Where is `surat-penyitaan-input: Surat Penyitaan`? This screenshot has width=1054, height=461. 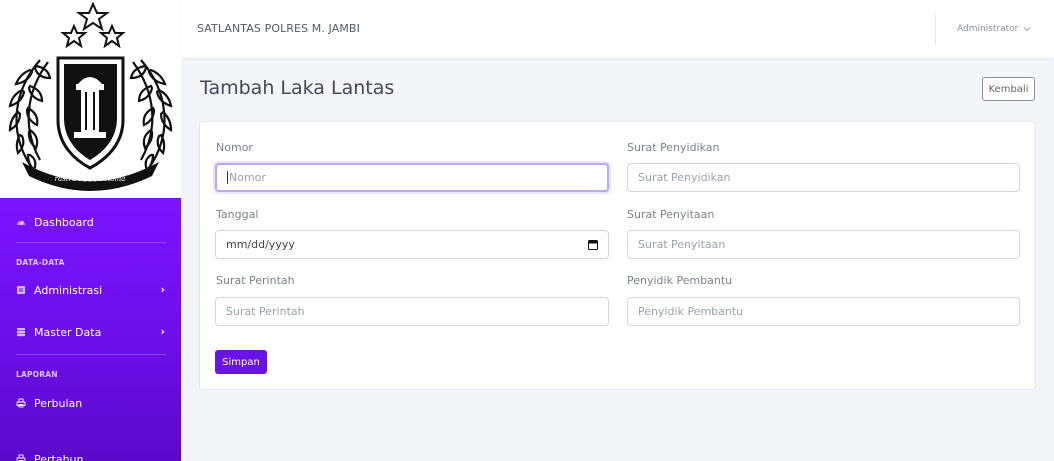 surat-penyitaan-input: Surat Penyitaan is located at coordinates (823, 244).